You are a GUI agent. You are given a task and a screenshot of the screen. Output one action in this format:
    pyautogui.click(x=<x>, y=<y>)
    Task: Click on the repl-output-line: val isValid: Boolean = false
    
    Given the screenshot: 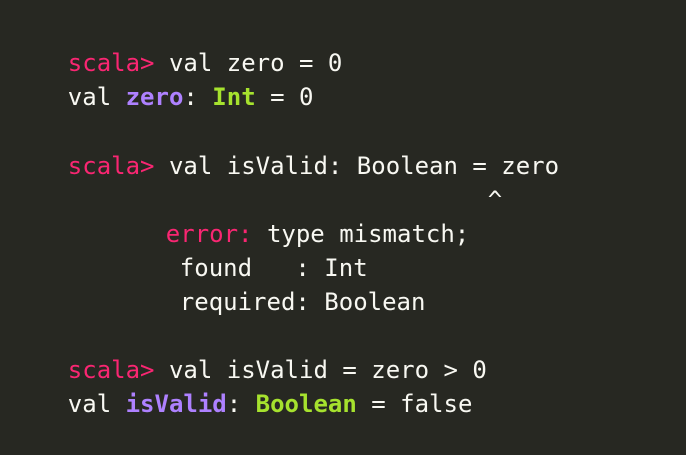 What is the action you would take?
    pyautogui.click(x=241, y=385)
    